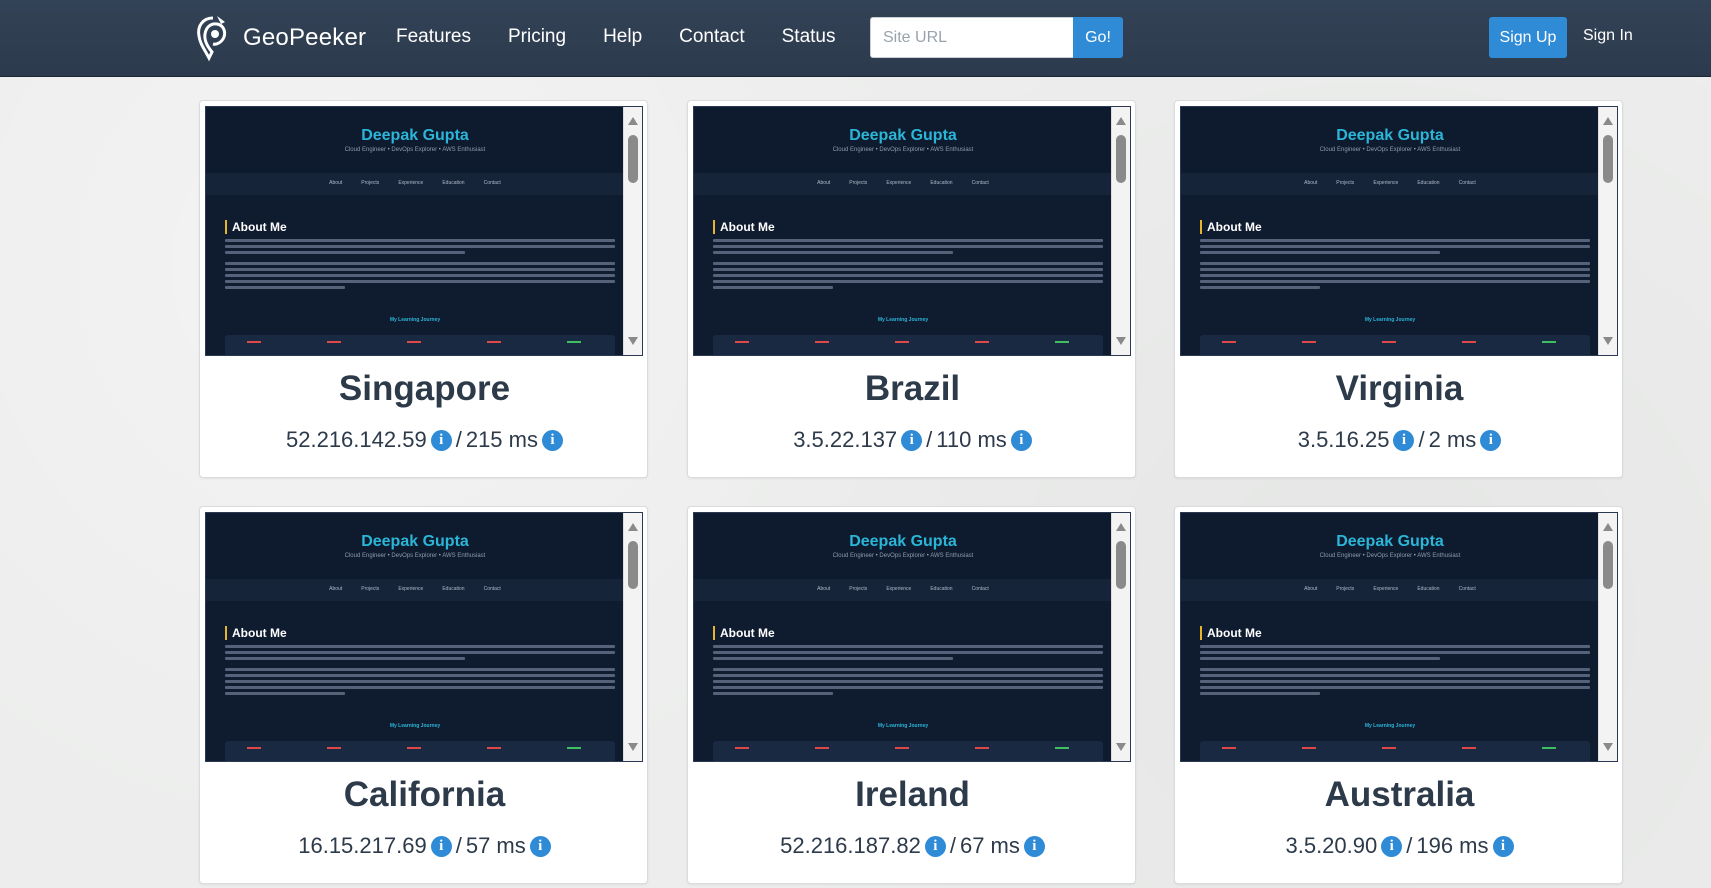 This screenshot has width=1711, height=888. What do you see at coordinates (433, 37) in the screenshot?
I see `nav-features: Features` at bounding box center [433, 37].